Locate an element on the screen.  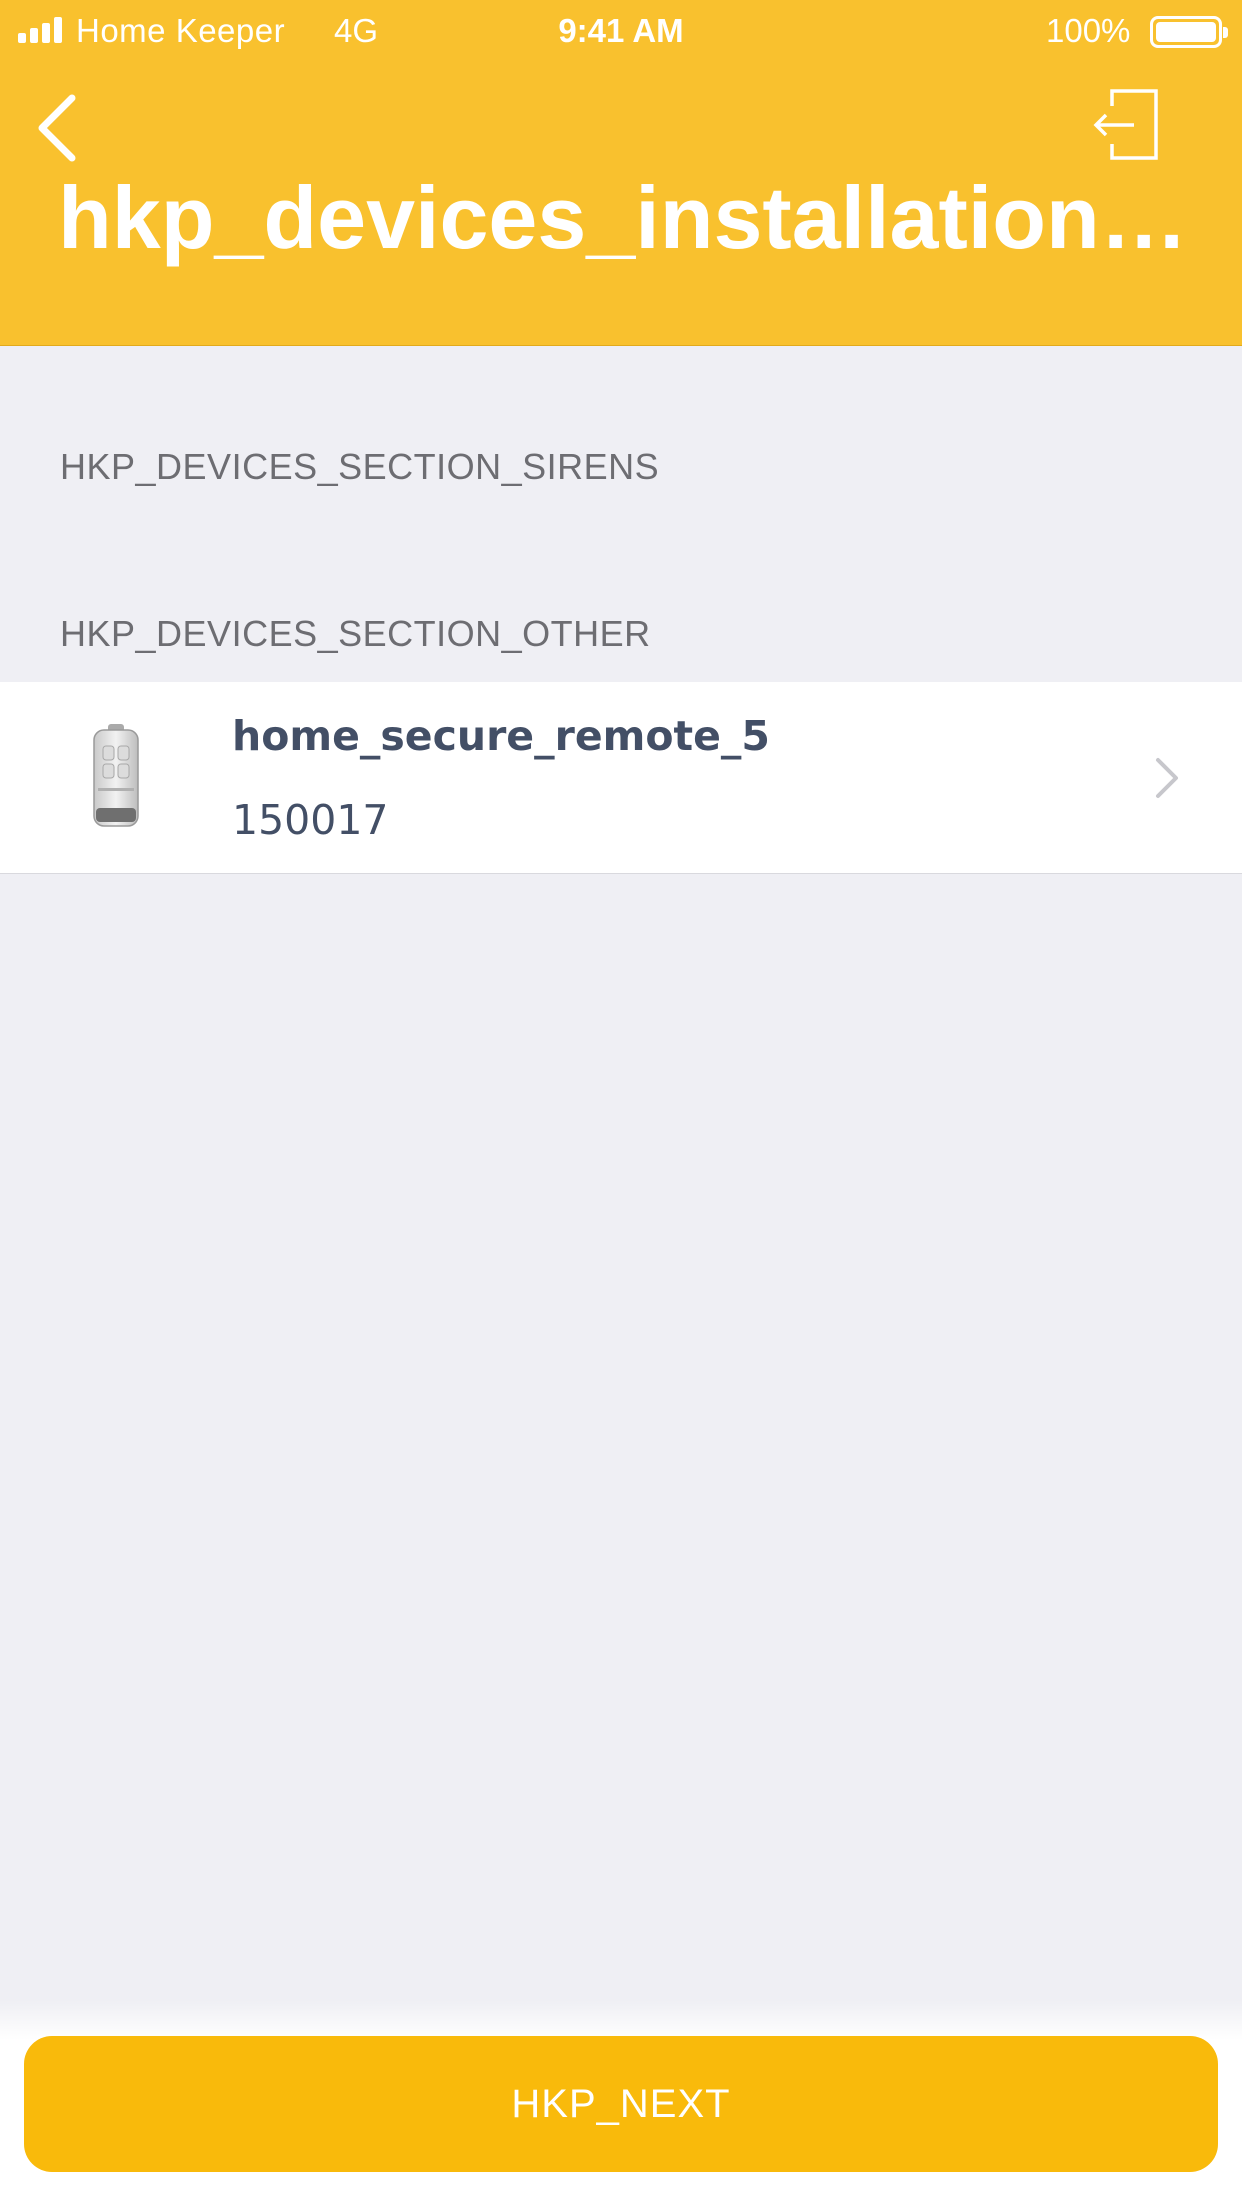
remote-control-icon is located at coordinates (116, 775).